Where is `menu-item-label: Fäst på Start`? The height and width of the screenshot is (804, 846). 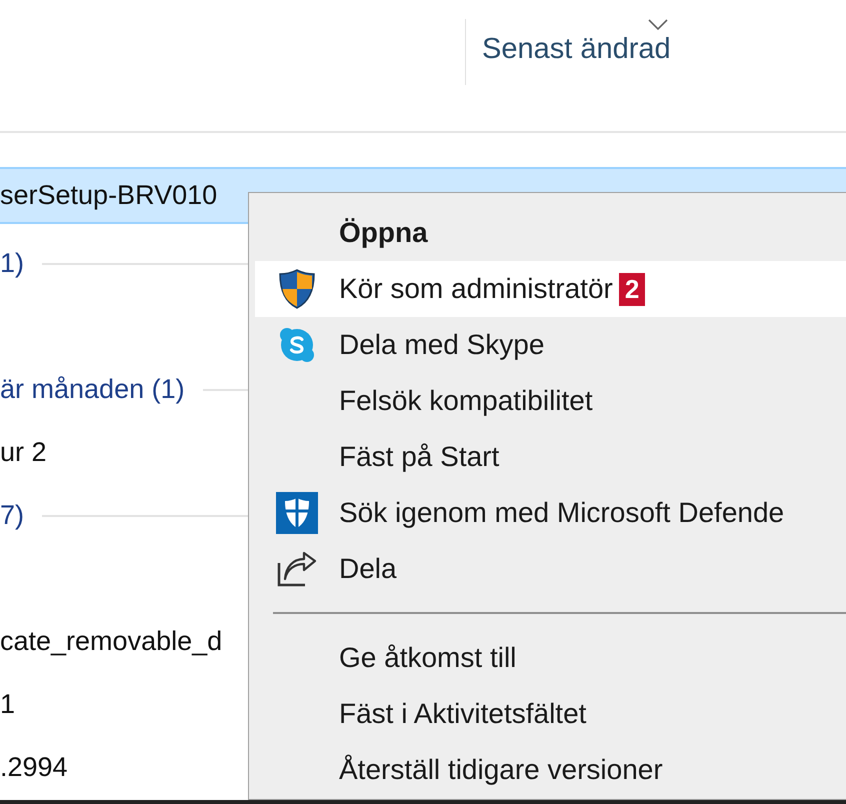
menu-item-label: Fäst på Start is located at coordinates (419, 457).